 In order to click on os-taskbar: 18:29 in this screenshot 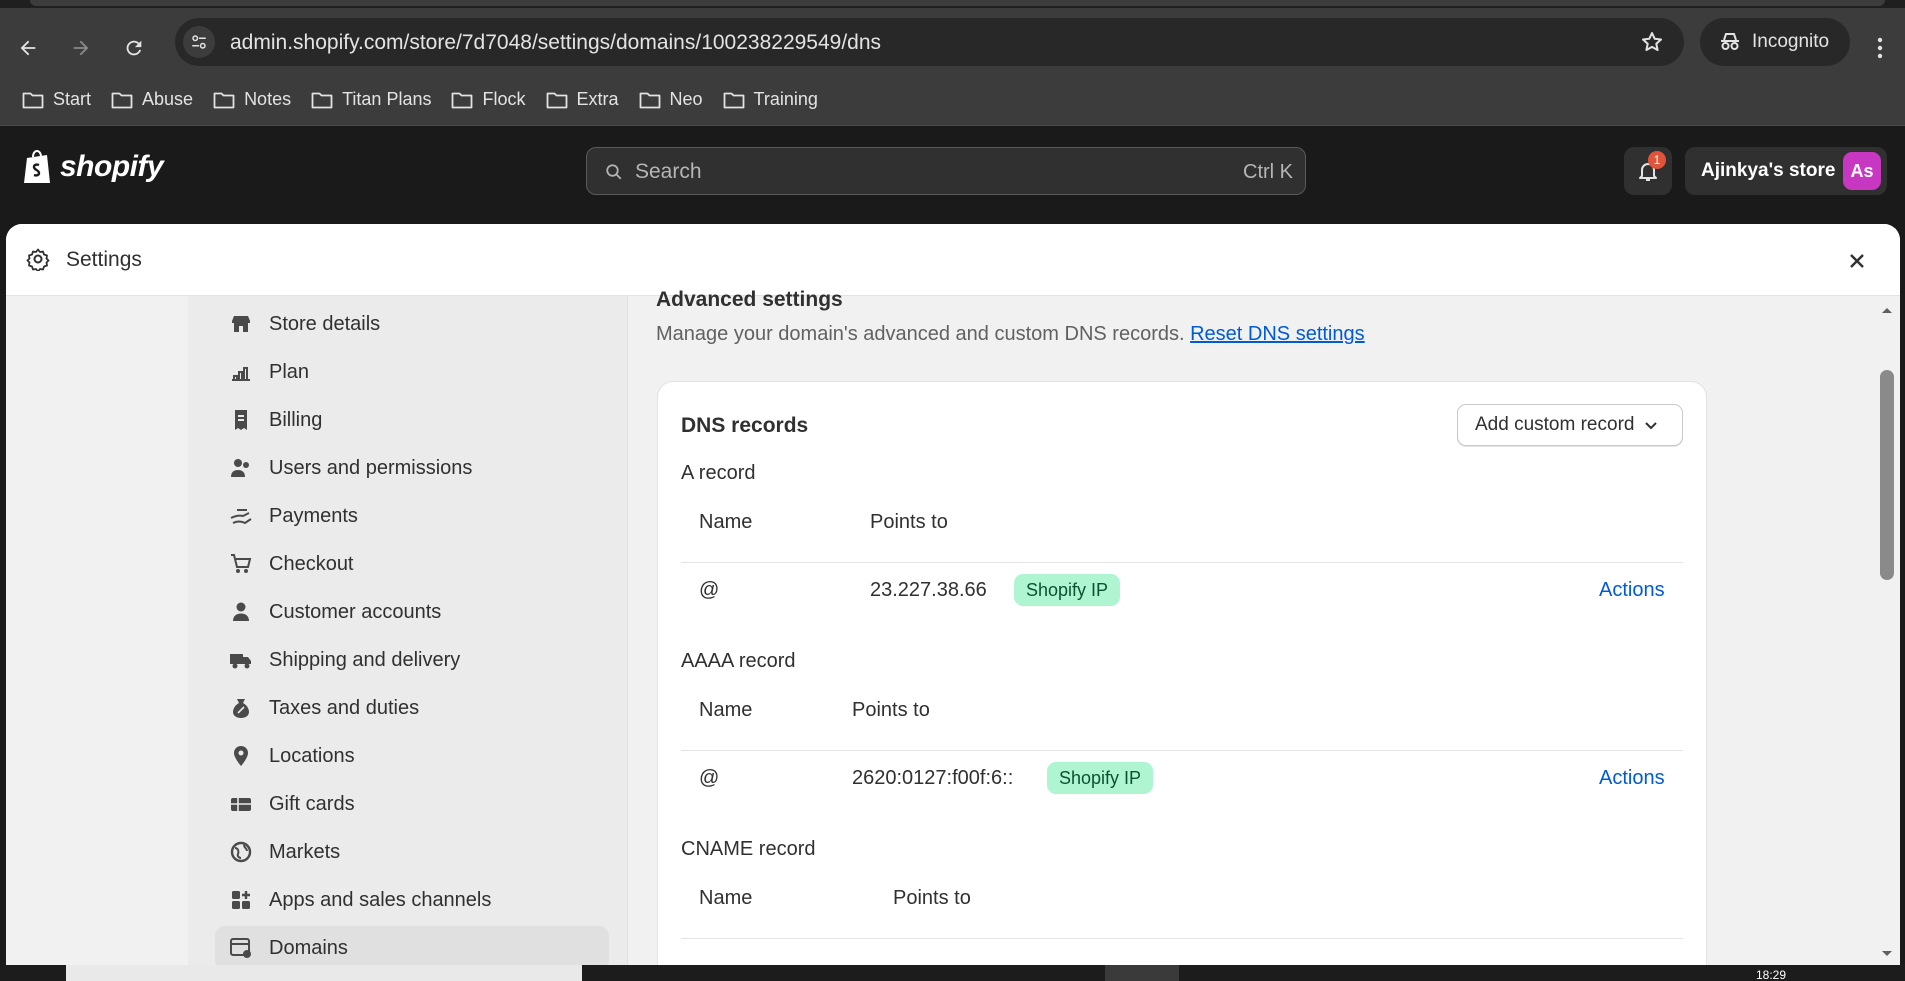, I will do `click(952, 973)`.